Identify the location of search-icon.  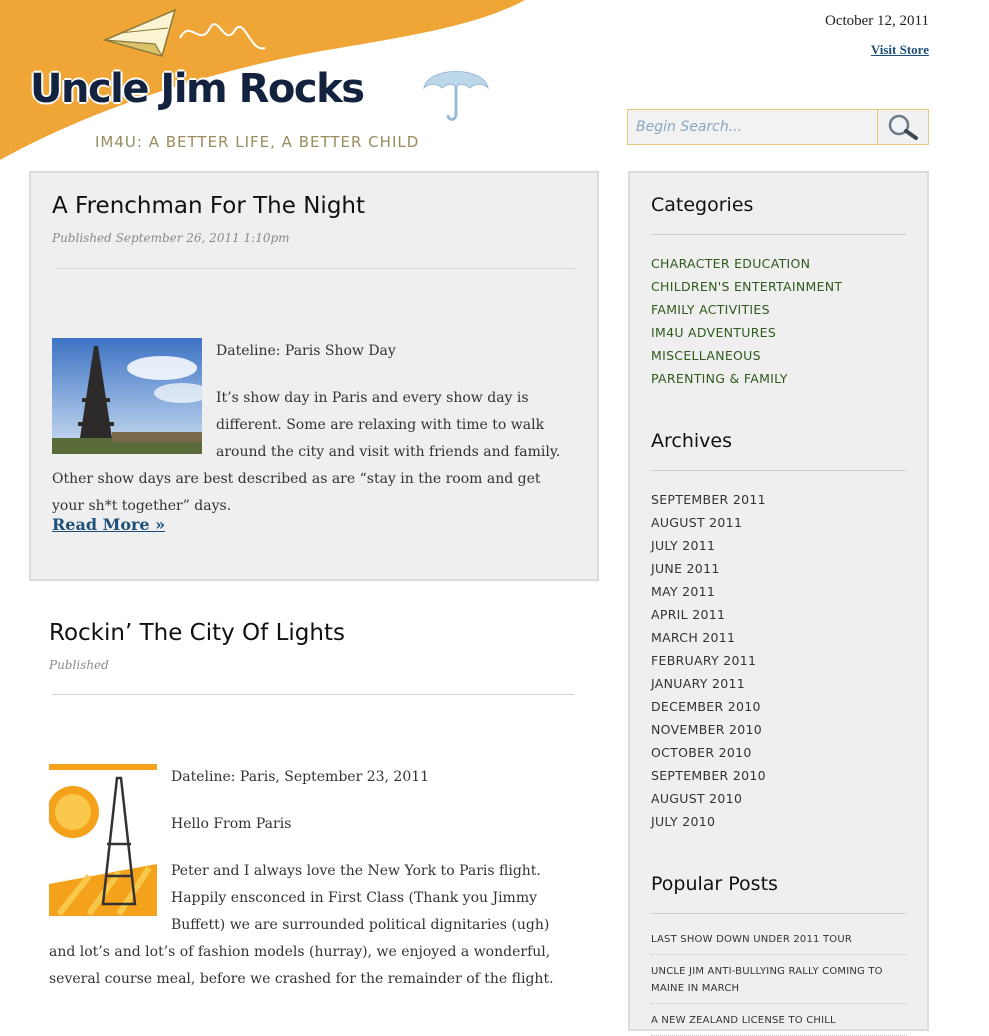
(903, 127).